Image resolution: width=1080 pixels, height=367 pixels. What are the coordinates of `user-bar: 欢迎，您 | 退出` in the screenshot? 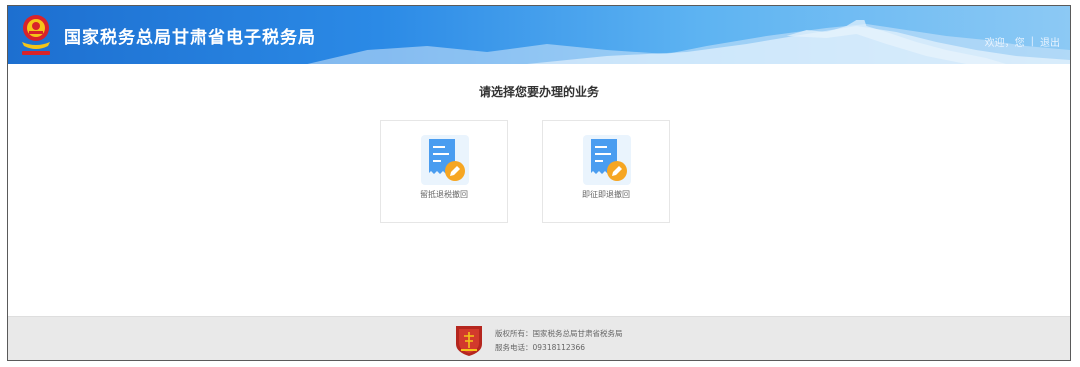 It's located at (1022, 41).